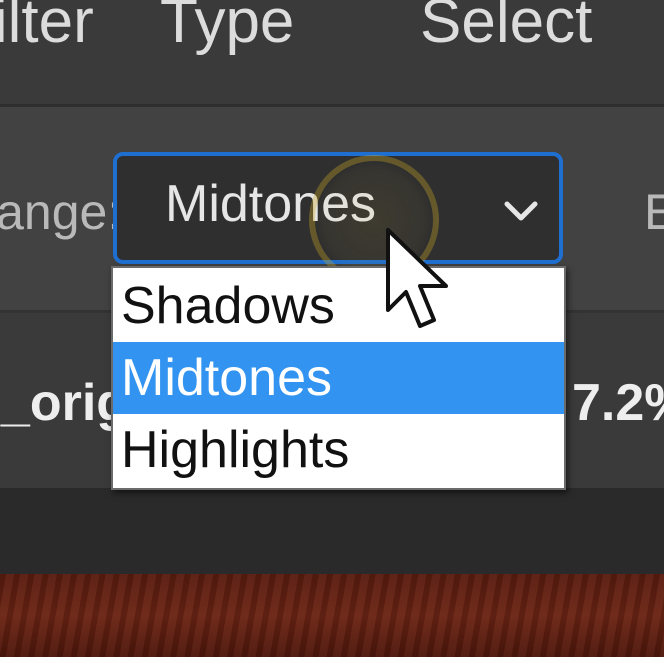 This screenshot has width=664, height=657. What do you see at coordinates (338, 306) in the screenshot?
I see `dropdown-option-shadows: Shadows` at bounding box center [338, 306].